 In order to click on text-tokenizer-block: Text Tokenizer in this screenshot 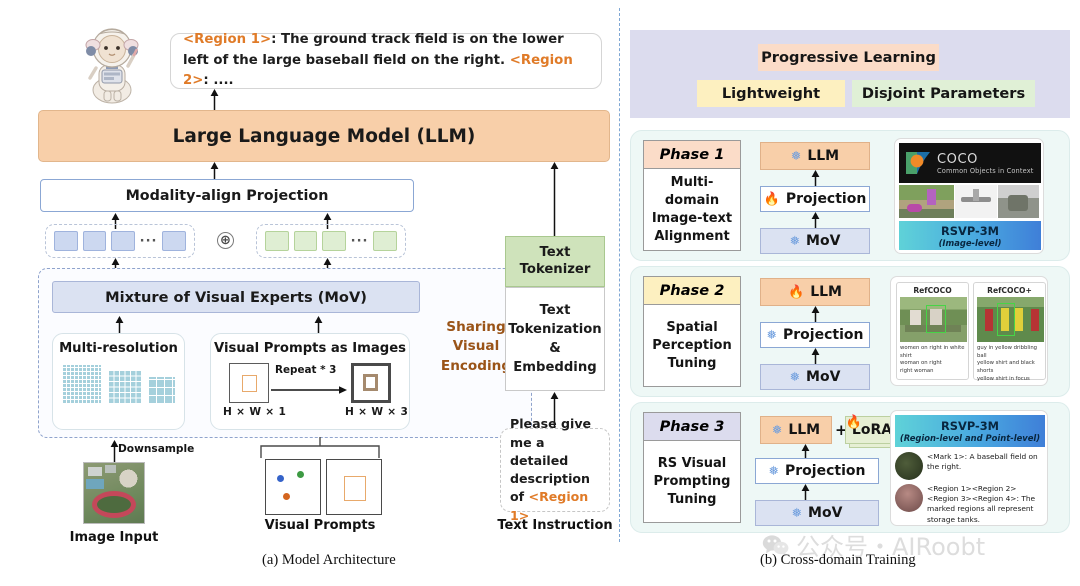, I will do `click(555, 261)`.